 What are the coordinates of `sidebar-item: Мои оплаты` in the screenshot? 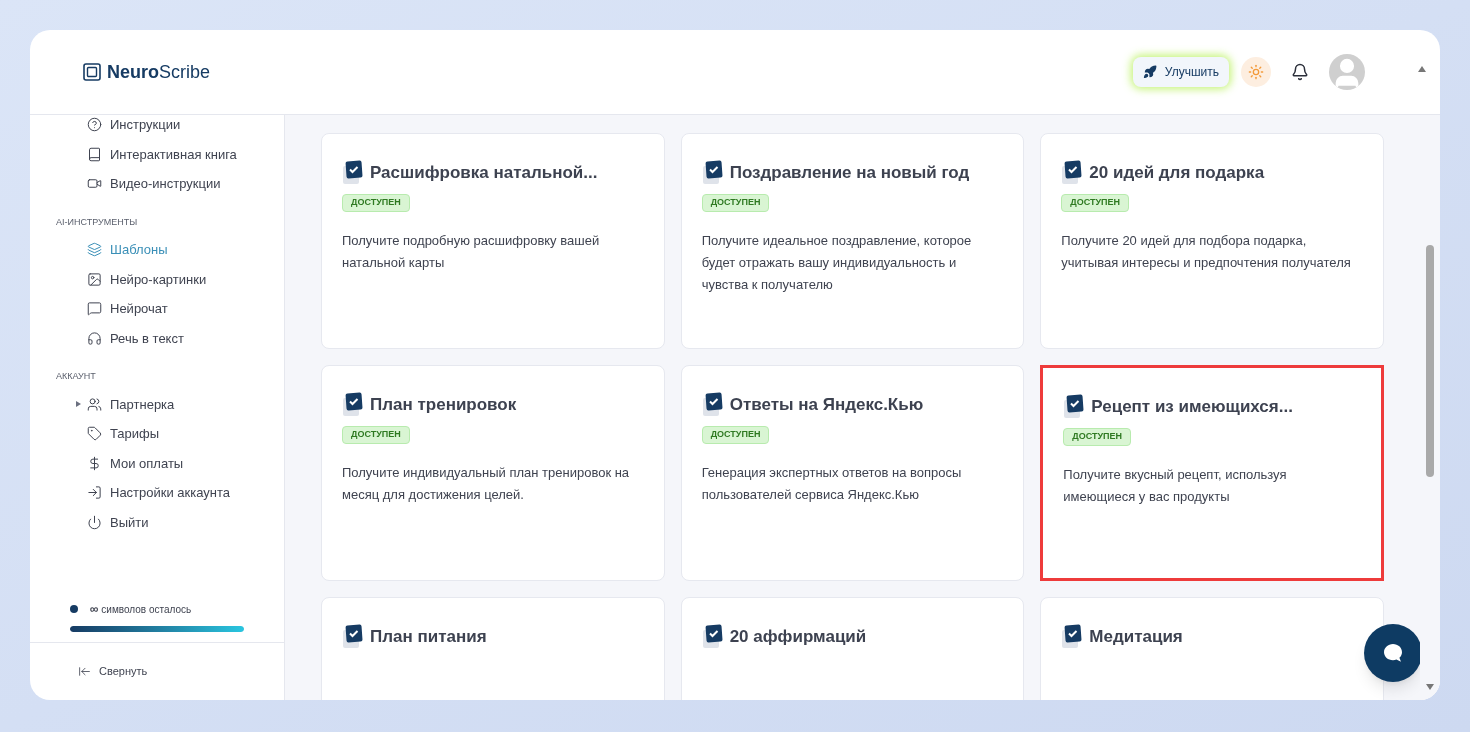 It's located at (135, 463).